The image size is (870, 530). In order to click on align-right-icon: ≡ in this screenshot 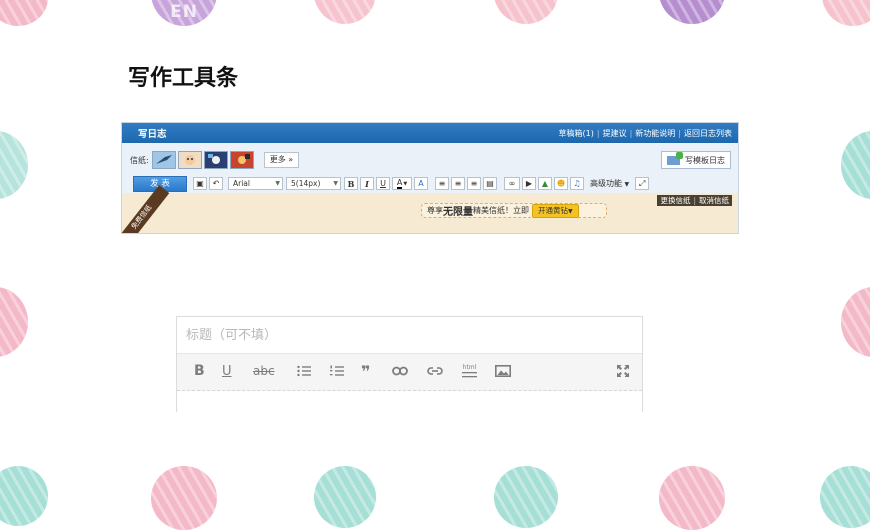, I will do `click(474, 183)`.